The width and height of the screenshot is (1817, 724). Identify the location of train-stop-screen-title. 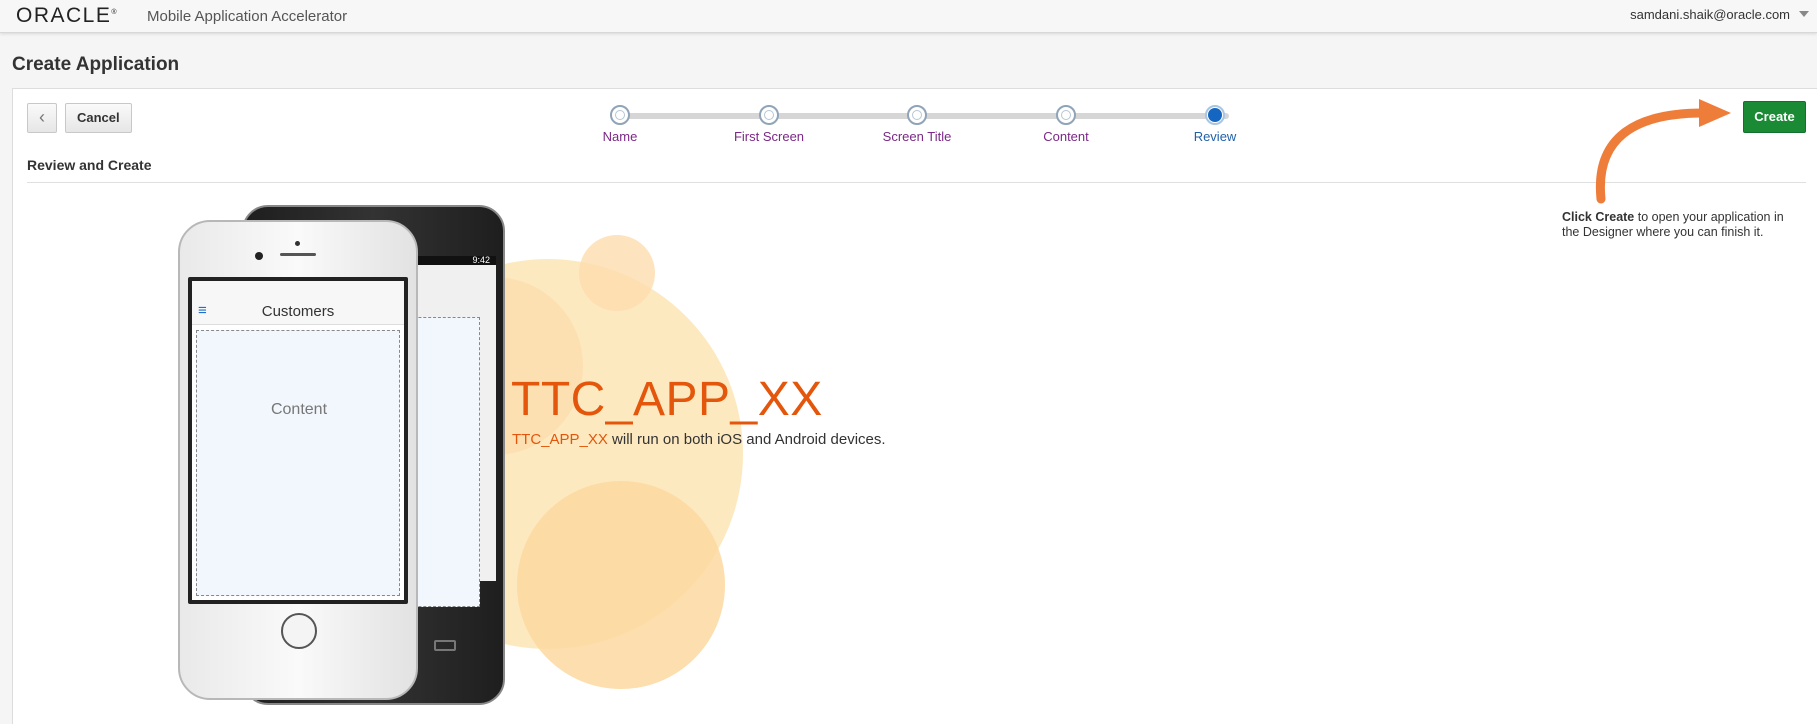
(917, 115).